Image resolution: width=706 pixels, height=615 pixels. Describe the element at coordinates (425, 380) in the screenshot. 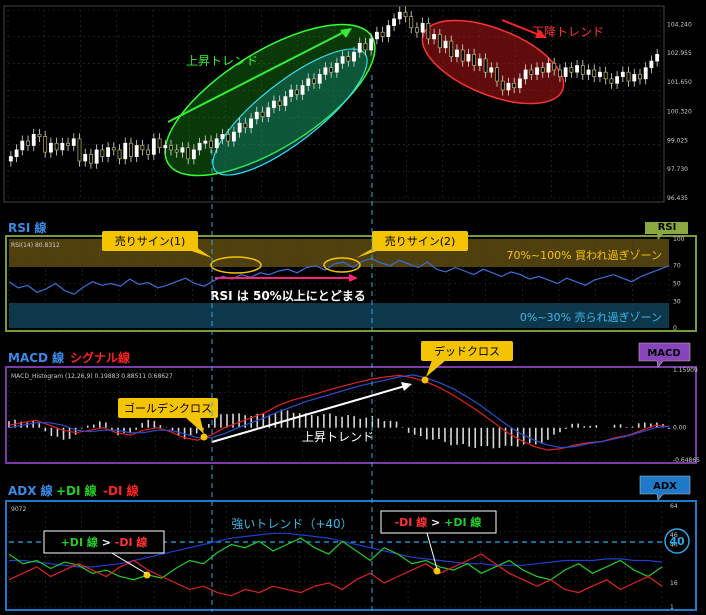

I see `dead-cross-dot` at that location.